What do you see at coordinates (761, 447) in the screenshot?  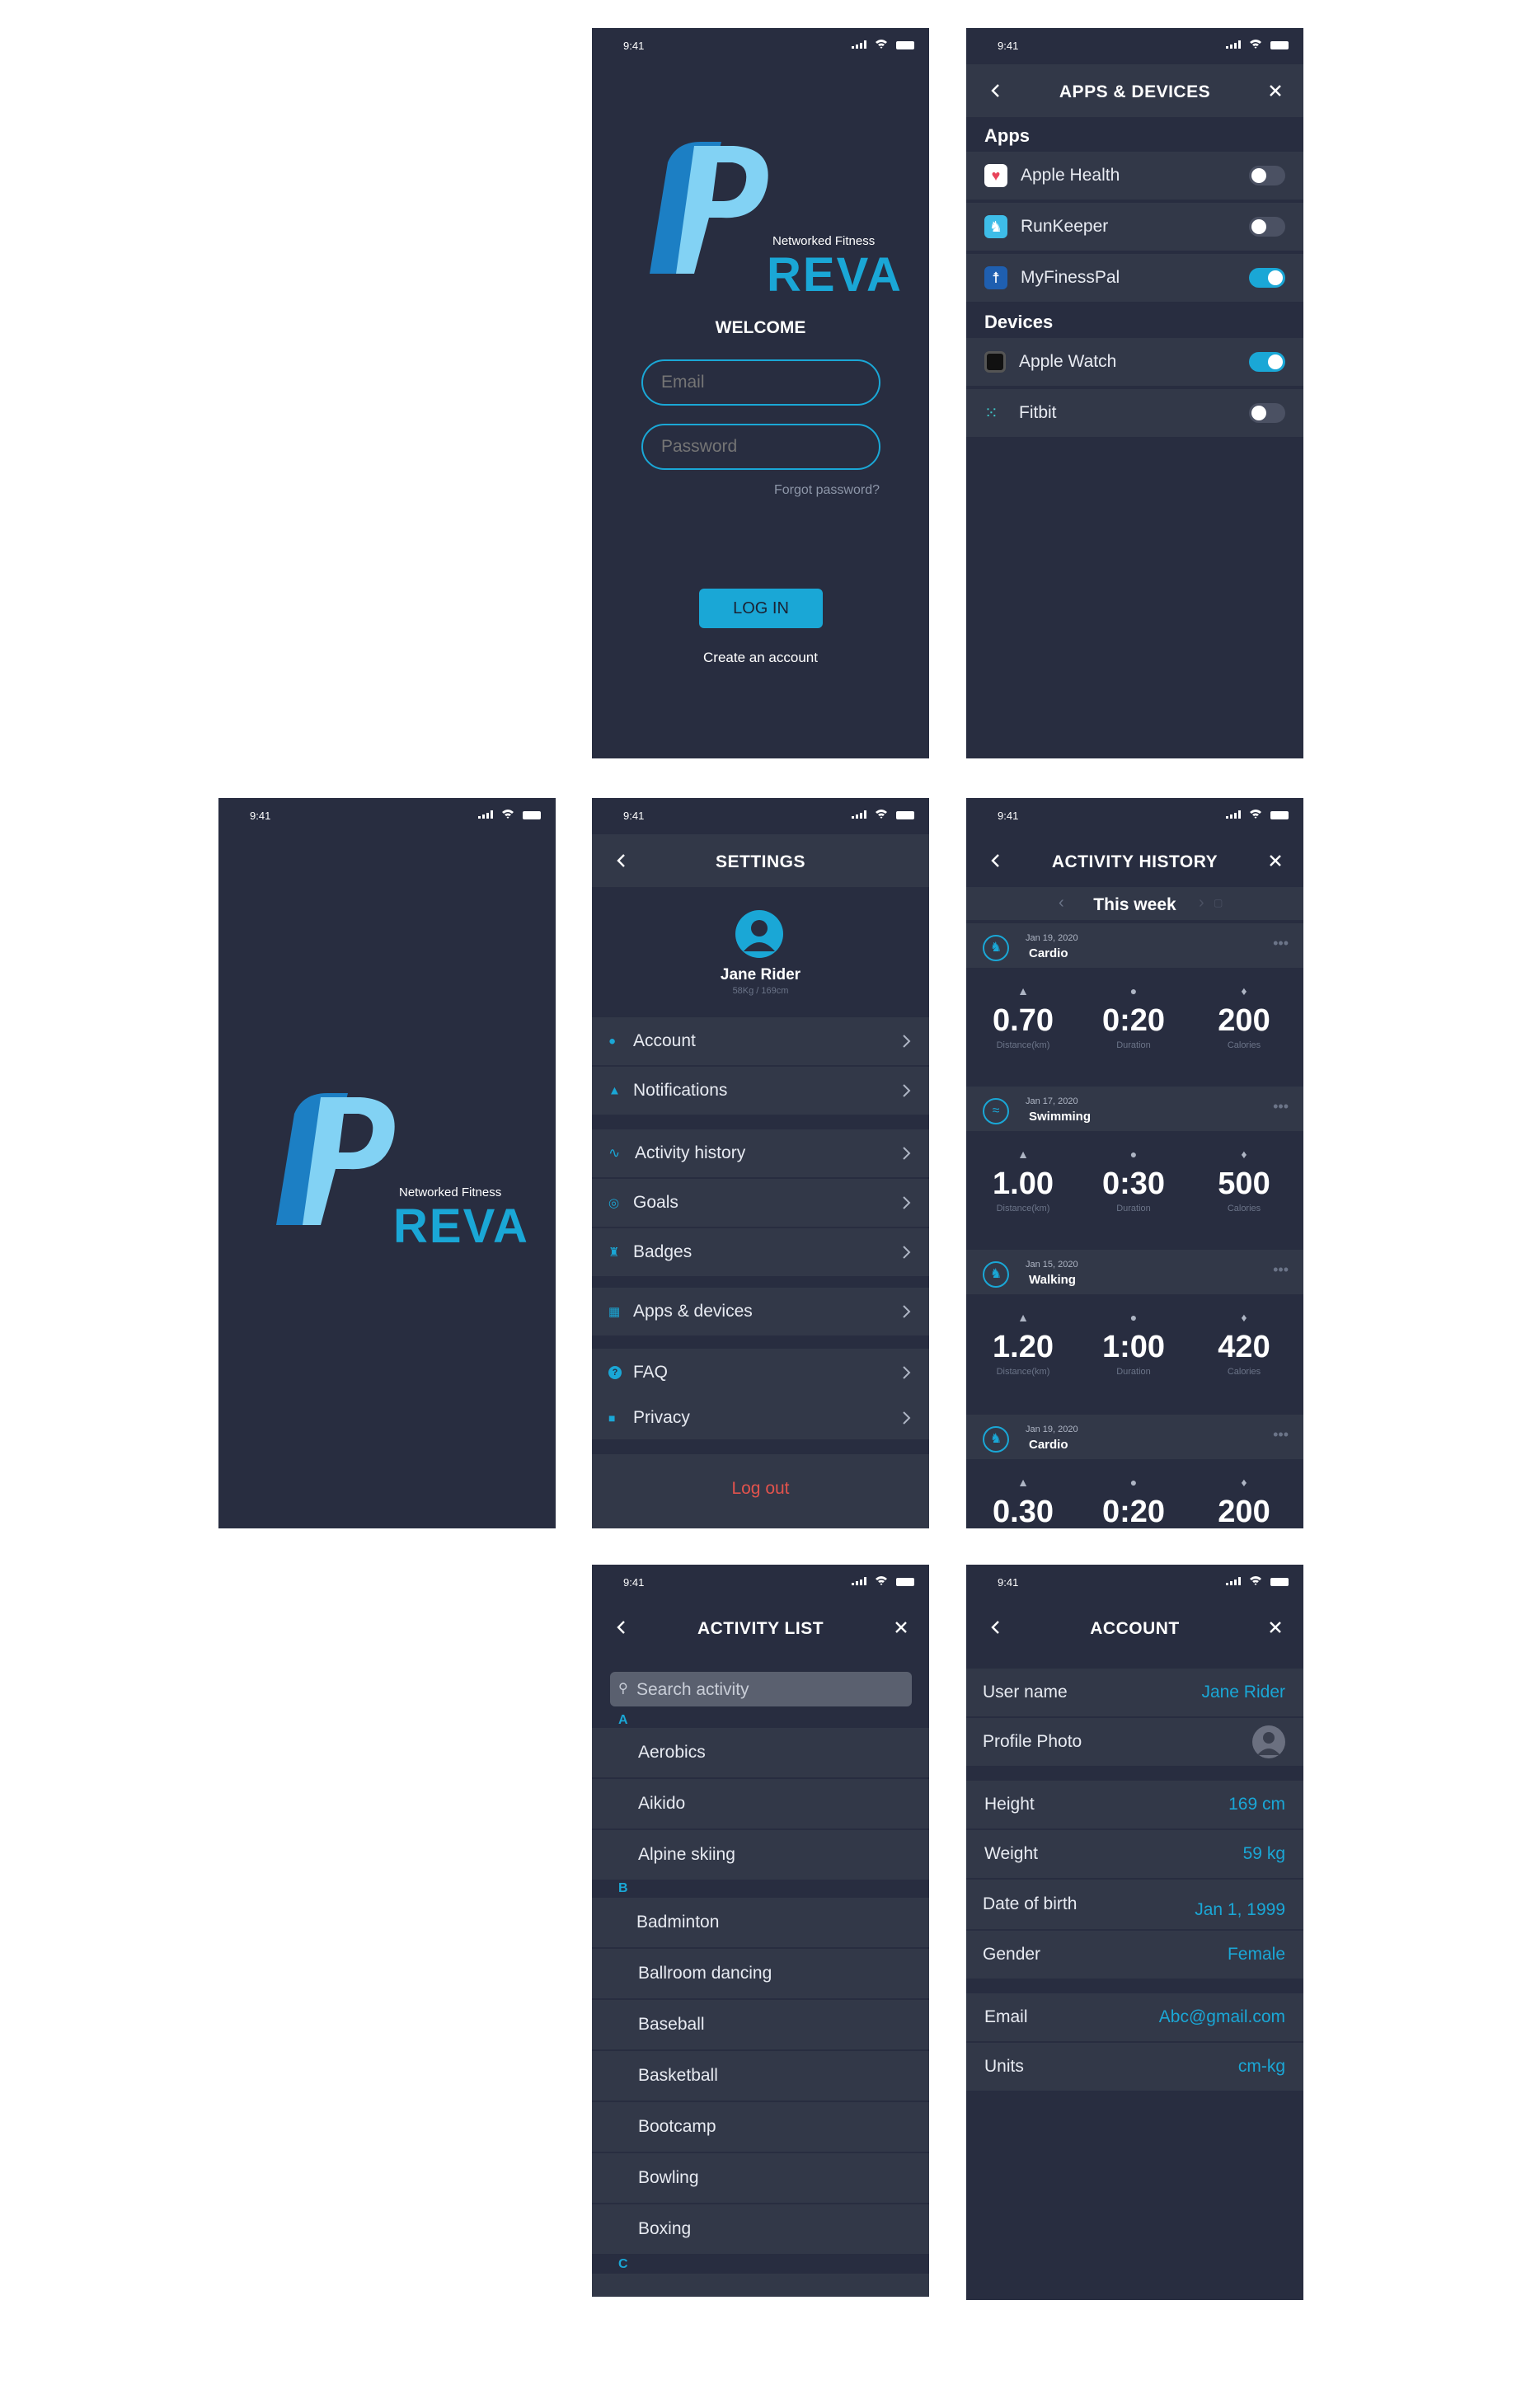 I see `password-field` at bounding box center [761, 447].